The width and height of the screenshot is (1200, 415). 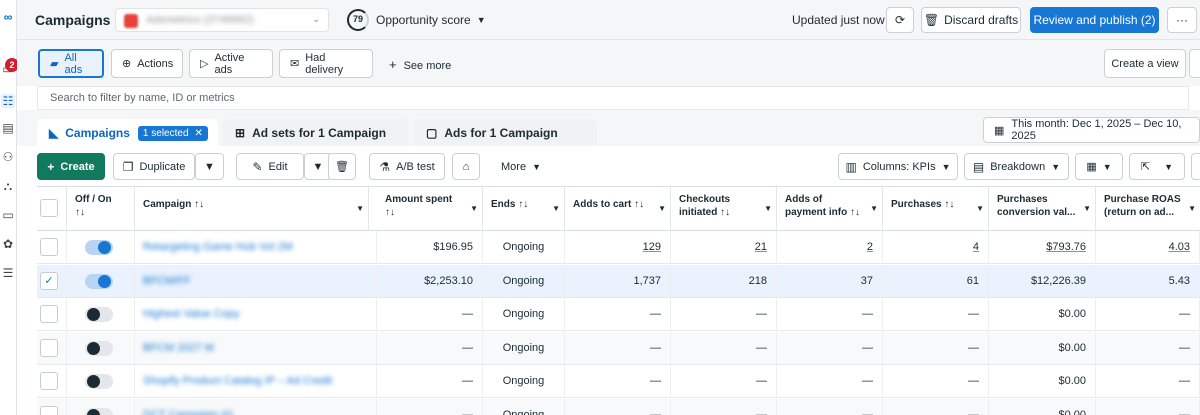 What do you see at coordinates (430, 209) in the screenshot?
I see `header-amount-spent: Amount spent ↑↓ ▼` at bounding box center [430, 209].